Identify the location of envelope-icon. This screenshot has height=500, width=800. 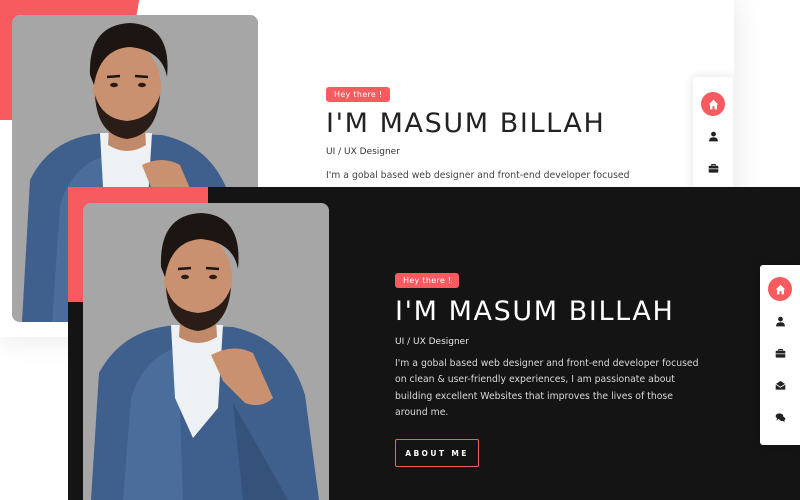
(780, 385).